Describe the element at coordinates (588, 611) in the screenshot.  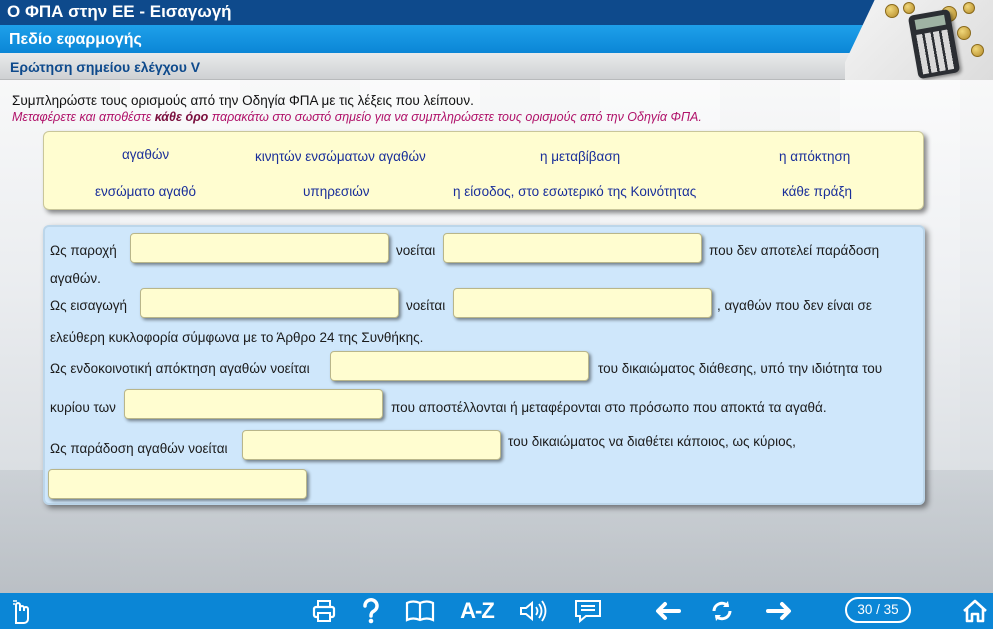
I see `transcript-icon` at that location.